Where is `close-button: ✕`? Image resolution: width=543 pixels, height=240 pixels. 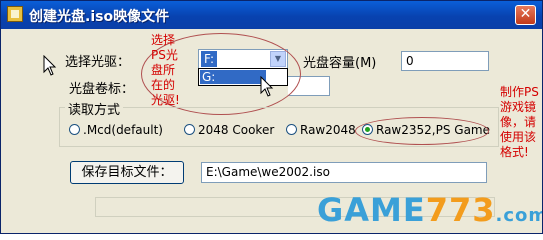 close-button: ✕ is located at coordinates (525, 15).